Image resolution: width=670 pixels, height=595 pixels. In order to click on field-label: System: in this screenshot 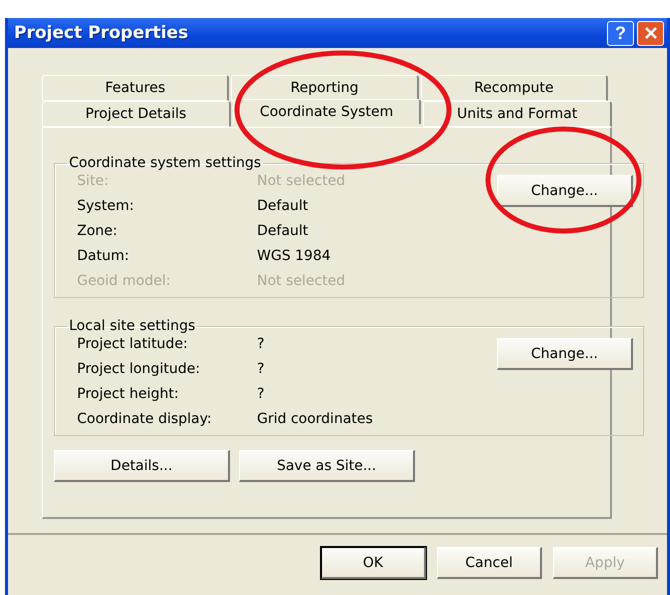, I will do `click(105, 206)`.